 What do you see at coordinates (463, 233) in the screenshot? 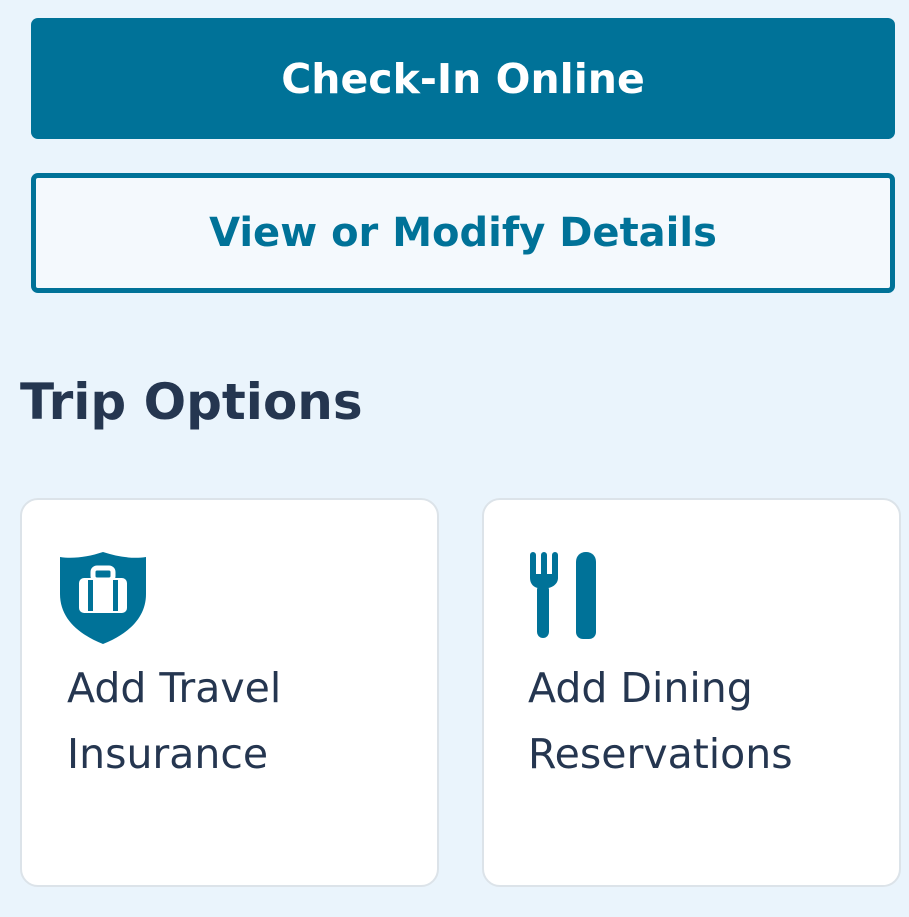
I see `view-modify-details-button: View or Modify Details` at bounding box center [463, 233].